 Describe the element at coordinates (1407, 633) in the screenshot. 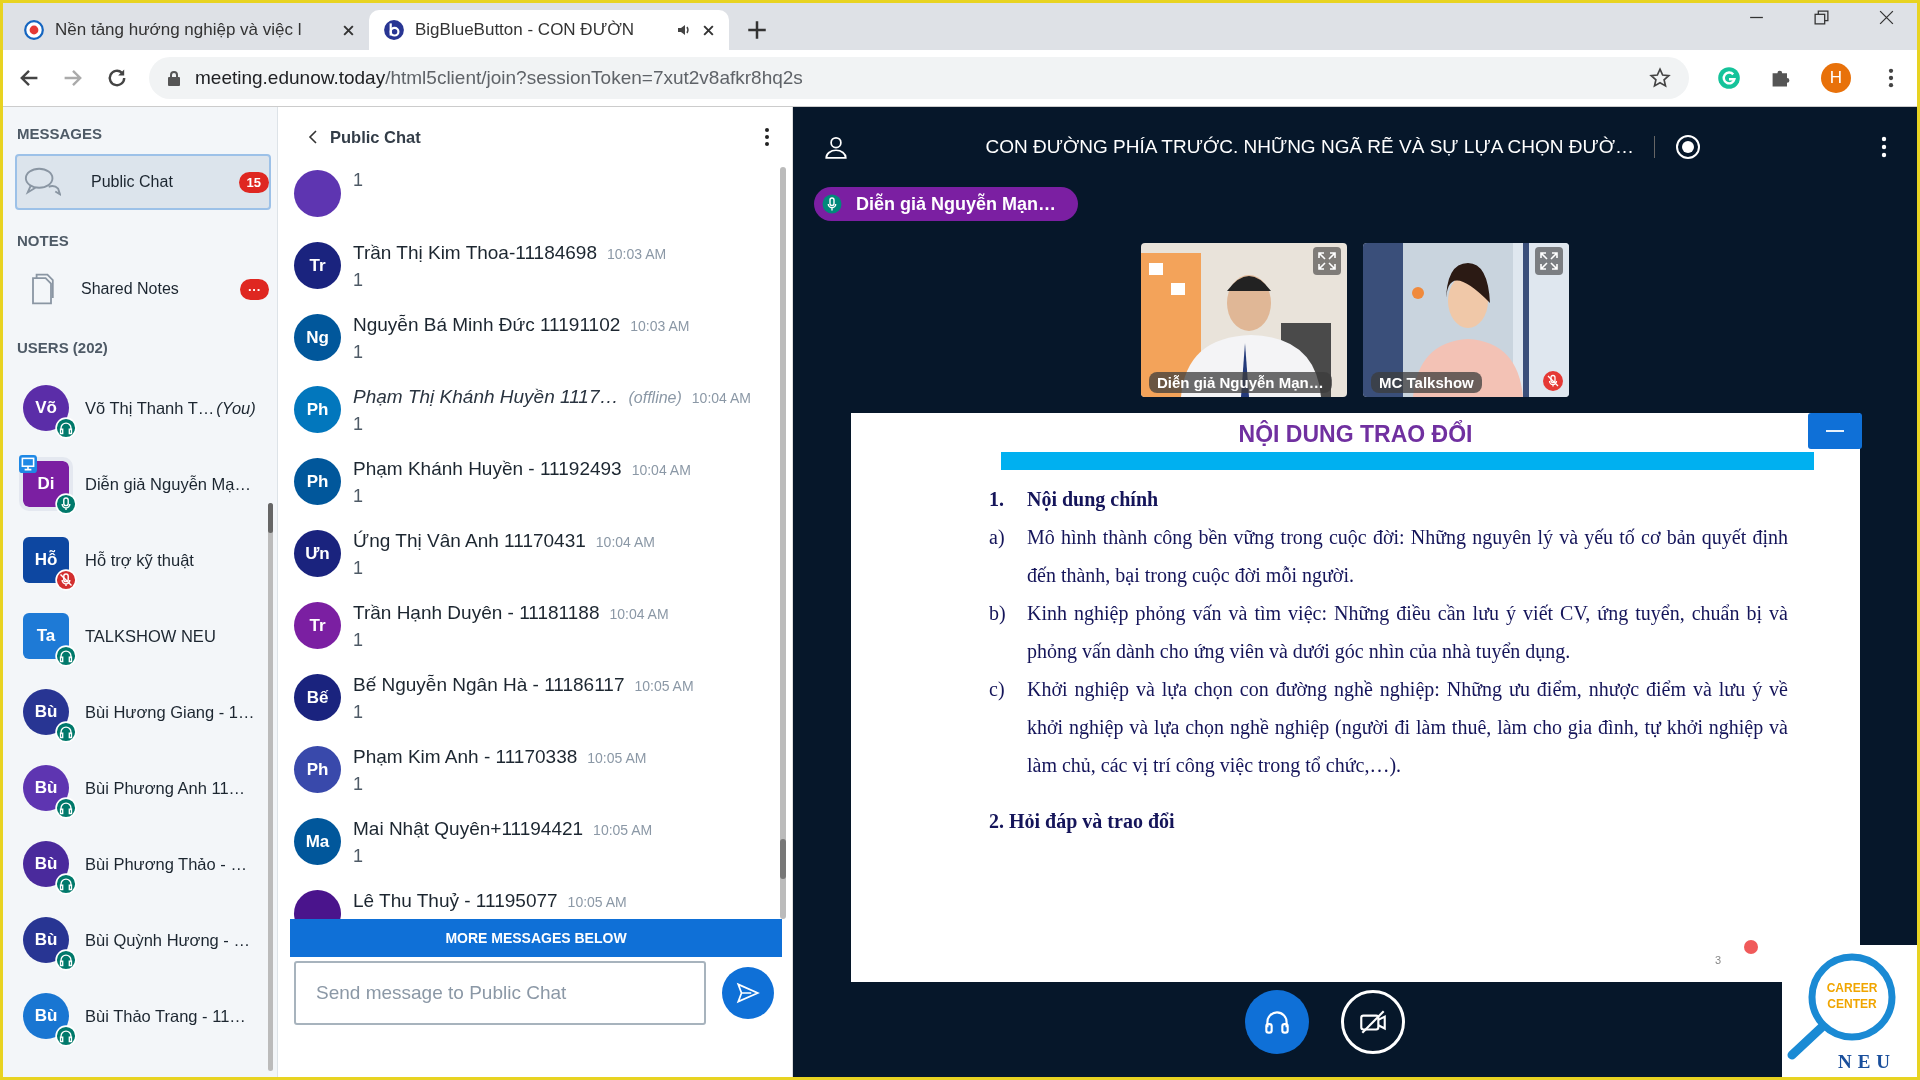

I see `slide-paragraph: Kinh nghiệp phỏng vấn và tìm việc: Những điều cần lưu ý viết CV, ứng tuyển, chuẩn bị và phỏng vấn dành cho ứng viên và dưới góc nhìn của nhà tuyển dụng.` at that location.